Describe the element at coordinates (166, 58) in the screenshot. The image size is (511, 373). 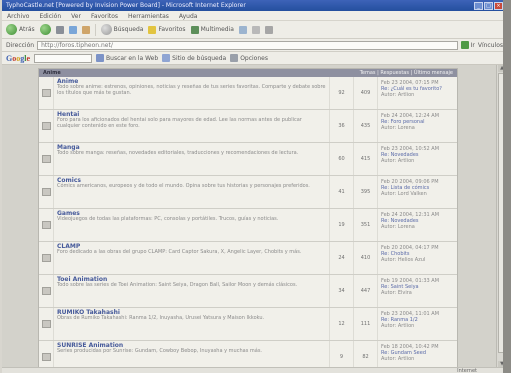
I see `search-site-icon` at that location.